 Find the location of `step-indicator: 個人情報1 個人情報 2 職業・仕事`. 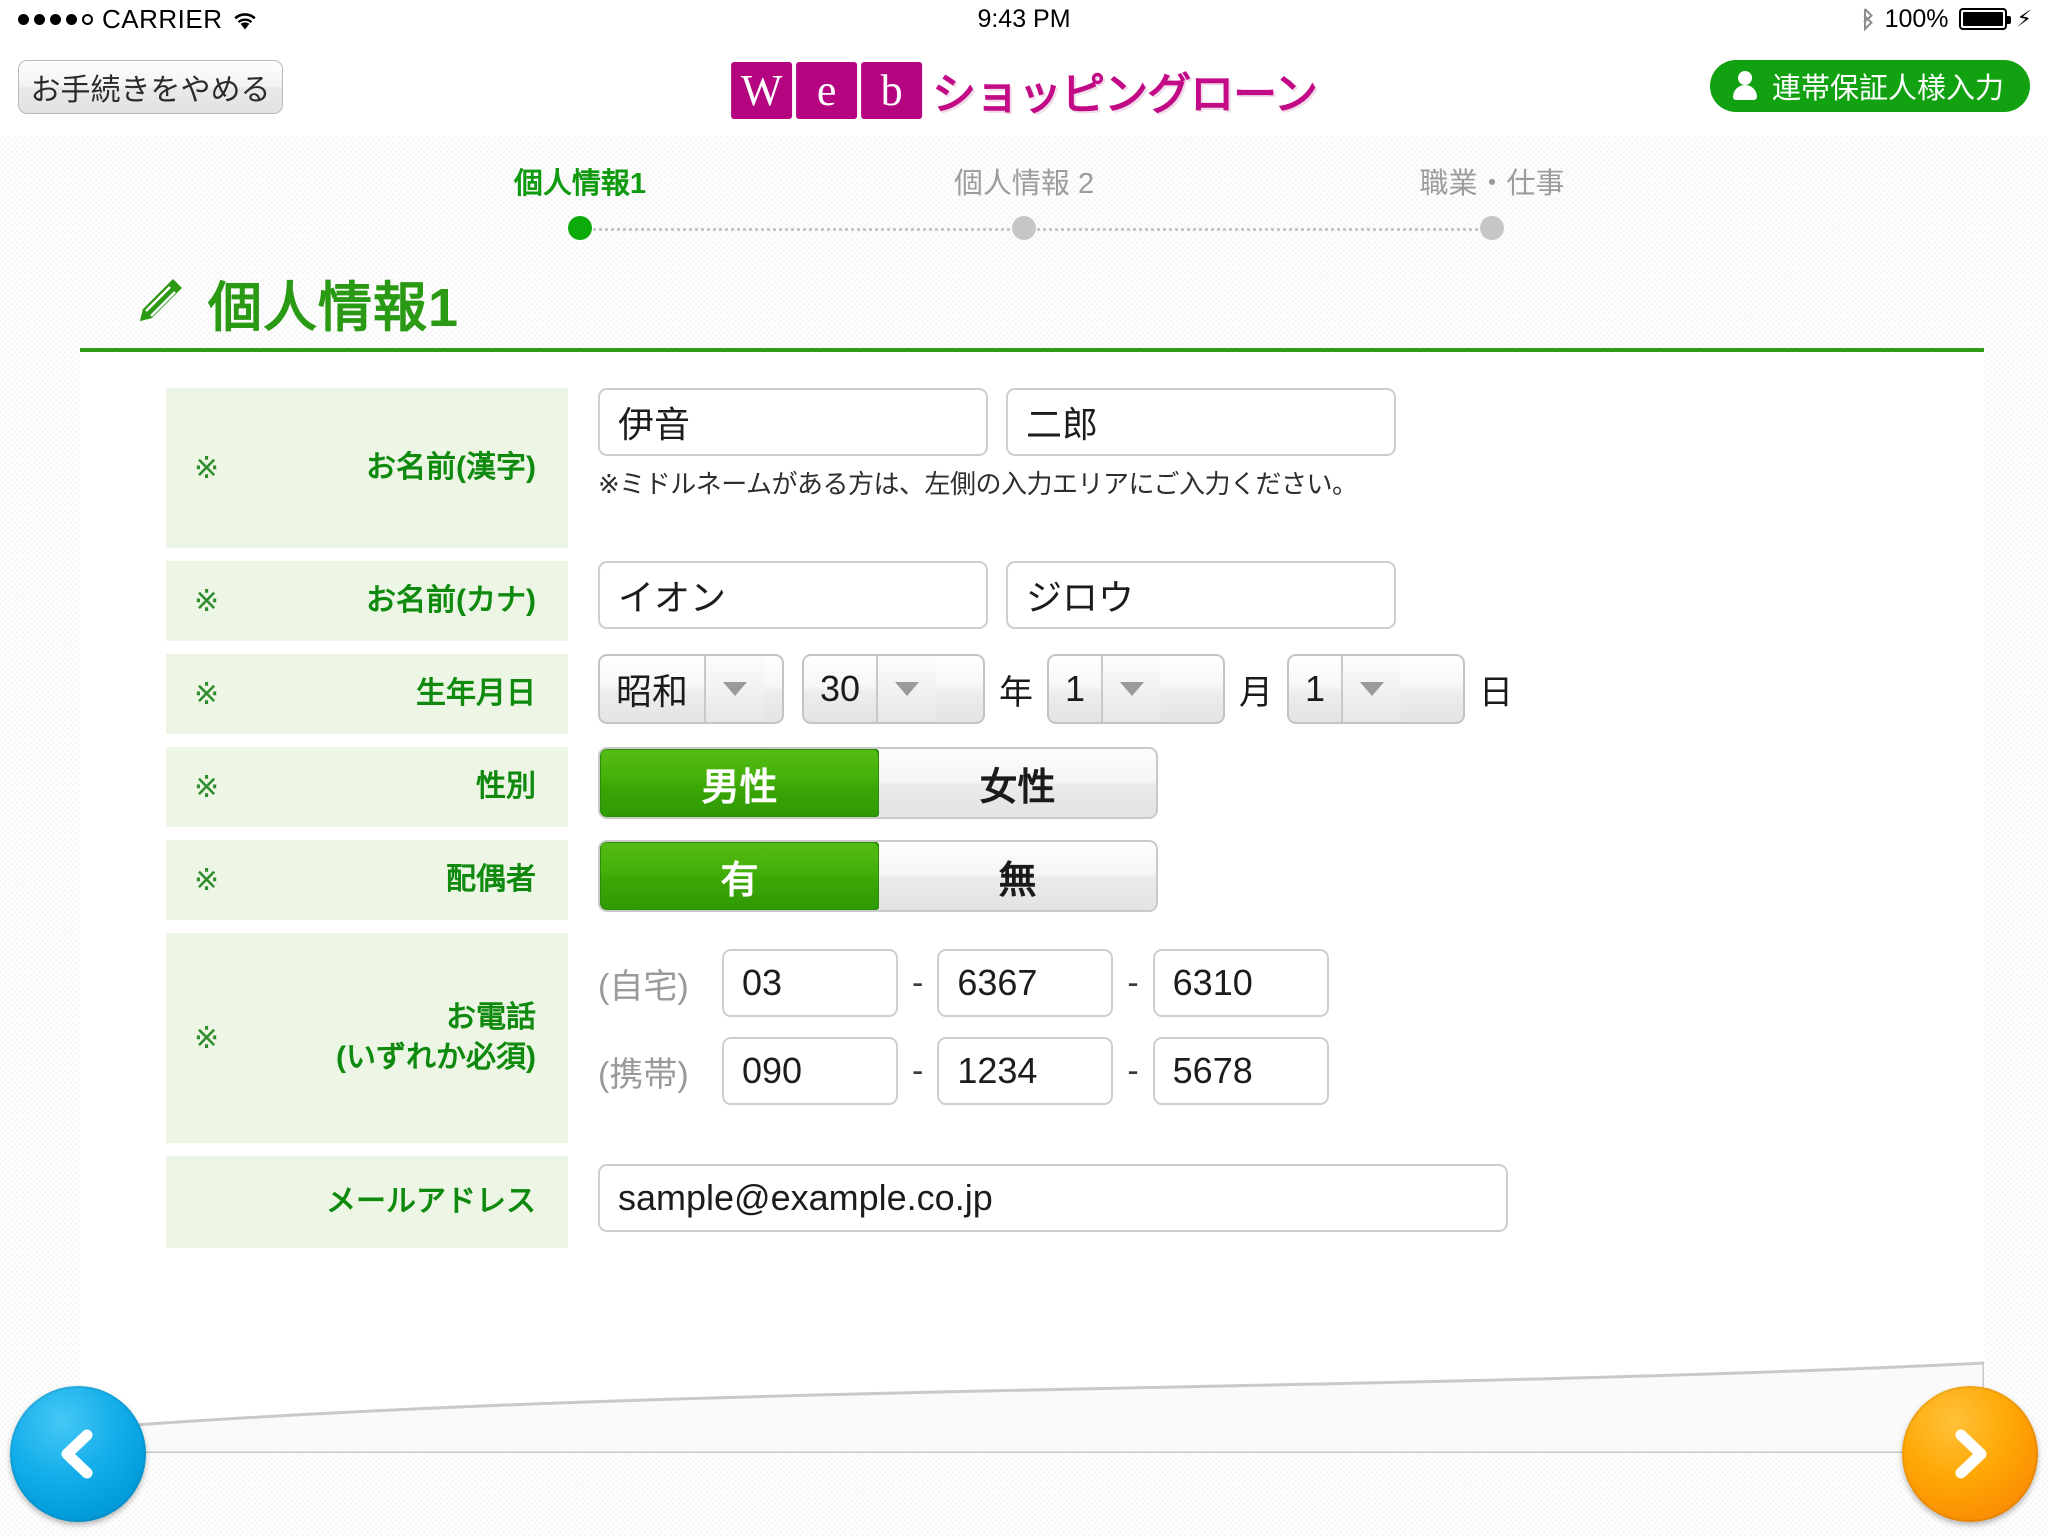

step-indicator: 個人情報1 個人情報 2 職業・仕事 is located at coordinates (1024, 188).